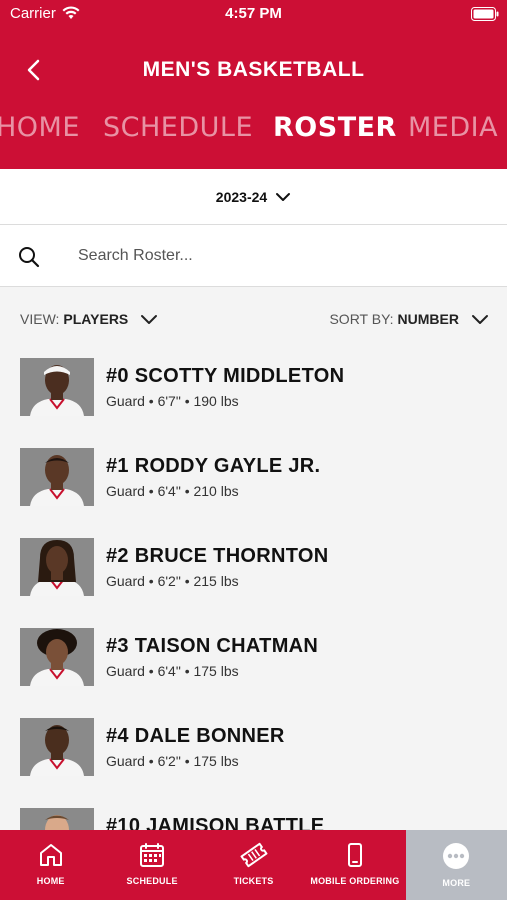 The image size is (507, 900). I want to click on filter-row: VIEW: PLAYERS SORT BY: NUMBER, so click(253, 319).